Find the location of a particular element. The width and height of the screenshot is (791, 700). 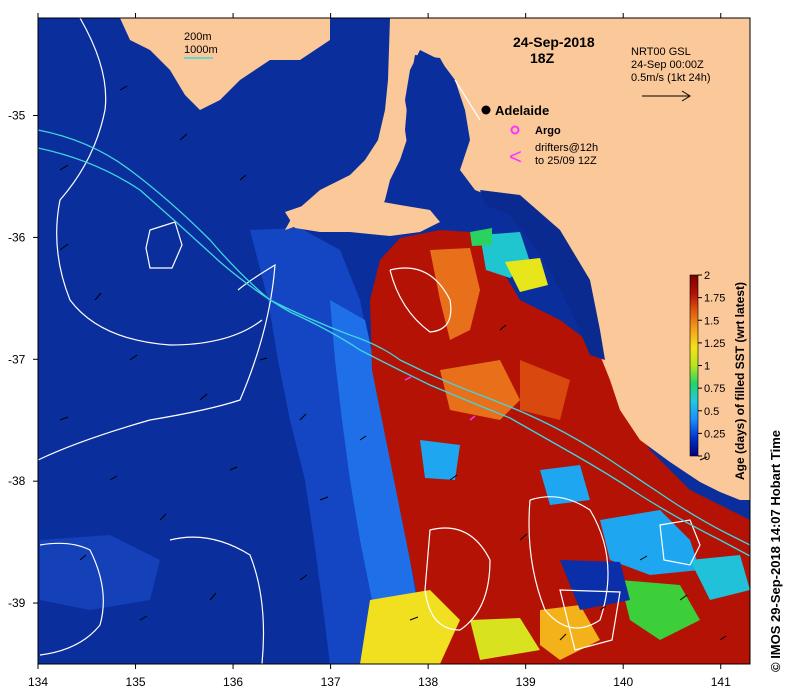

colorbar-tick-label: 1.75 is located at coordinates (714, 299).